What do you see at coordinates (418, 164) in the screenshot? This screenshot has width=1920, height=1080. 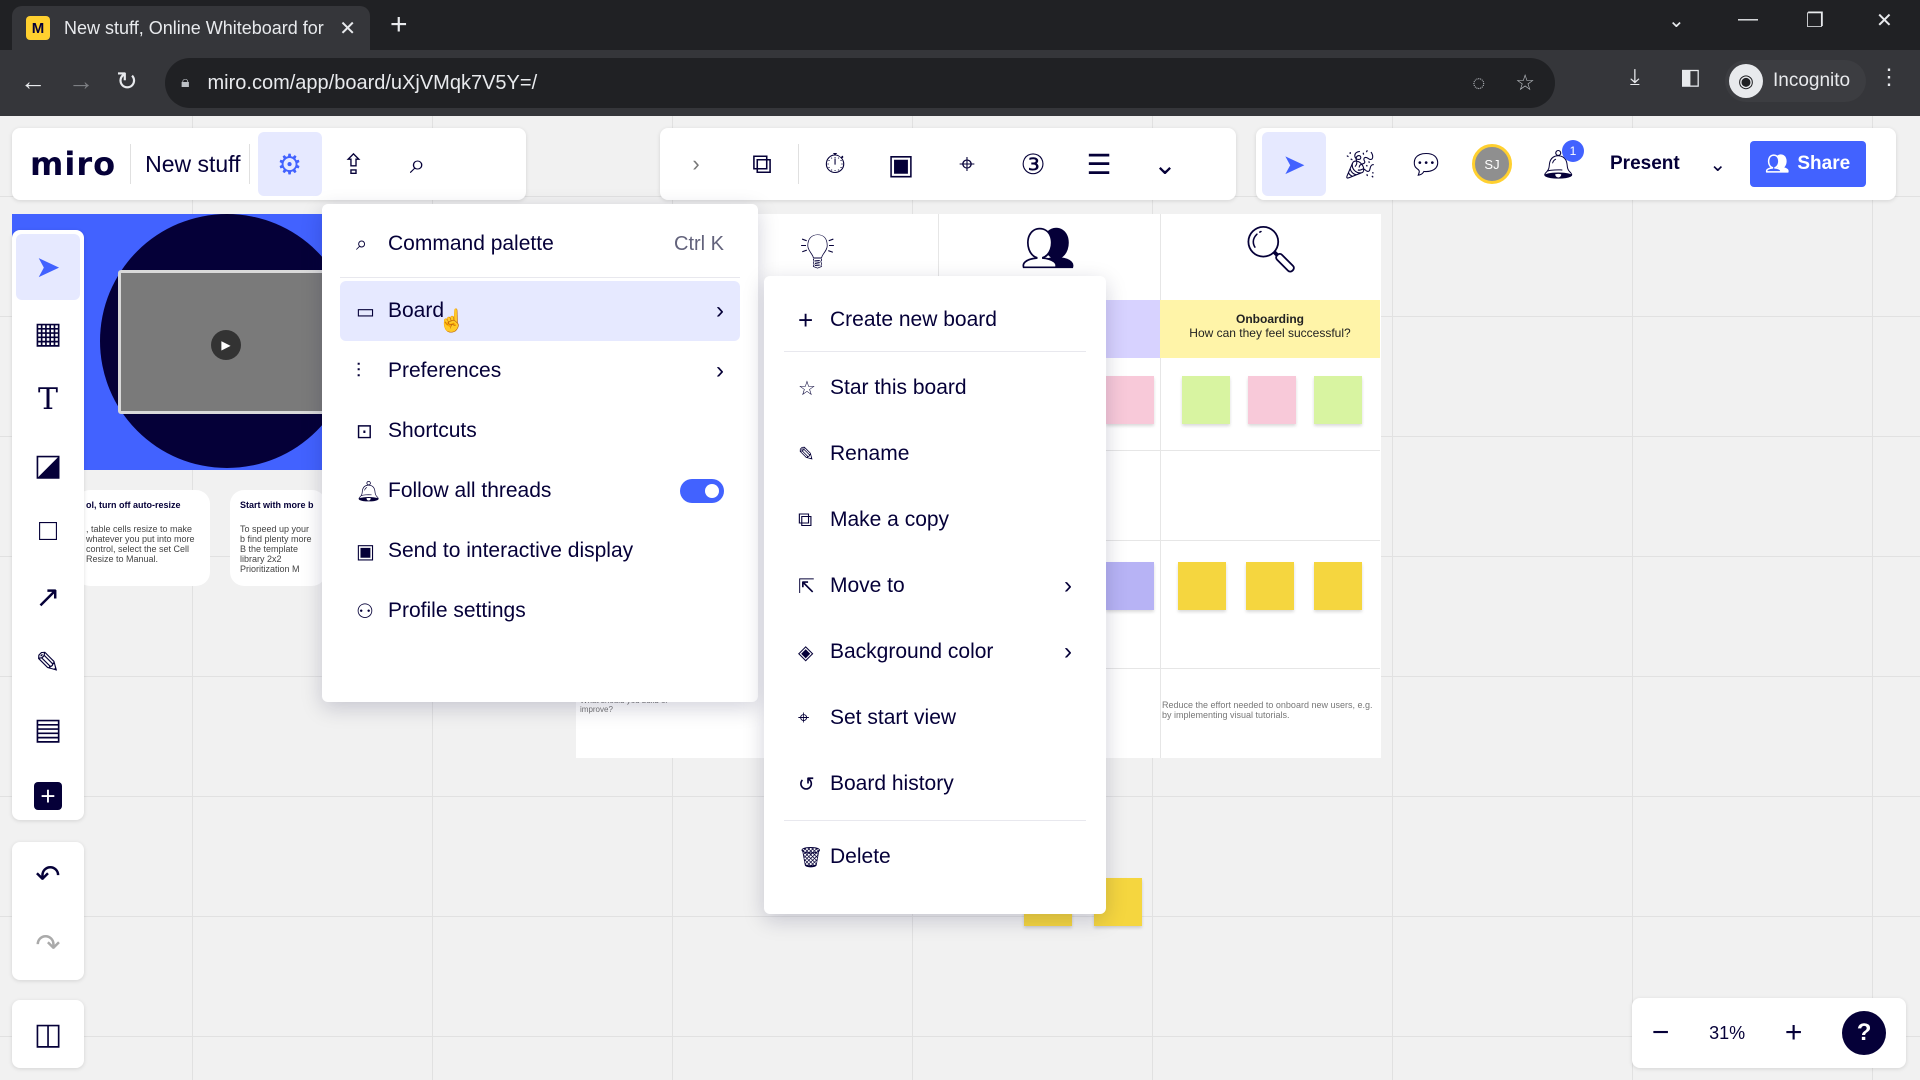 I see `search-icon: ⌕` at bounding box center [418, 164].